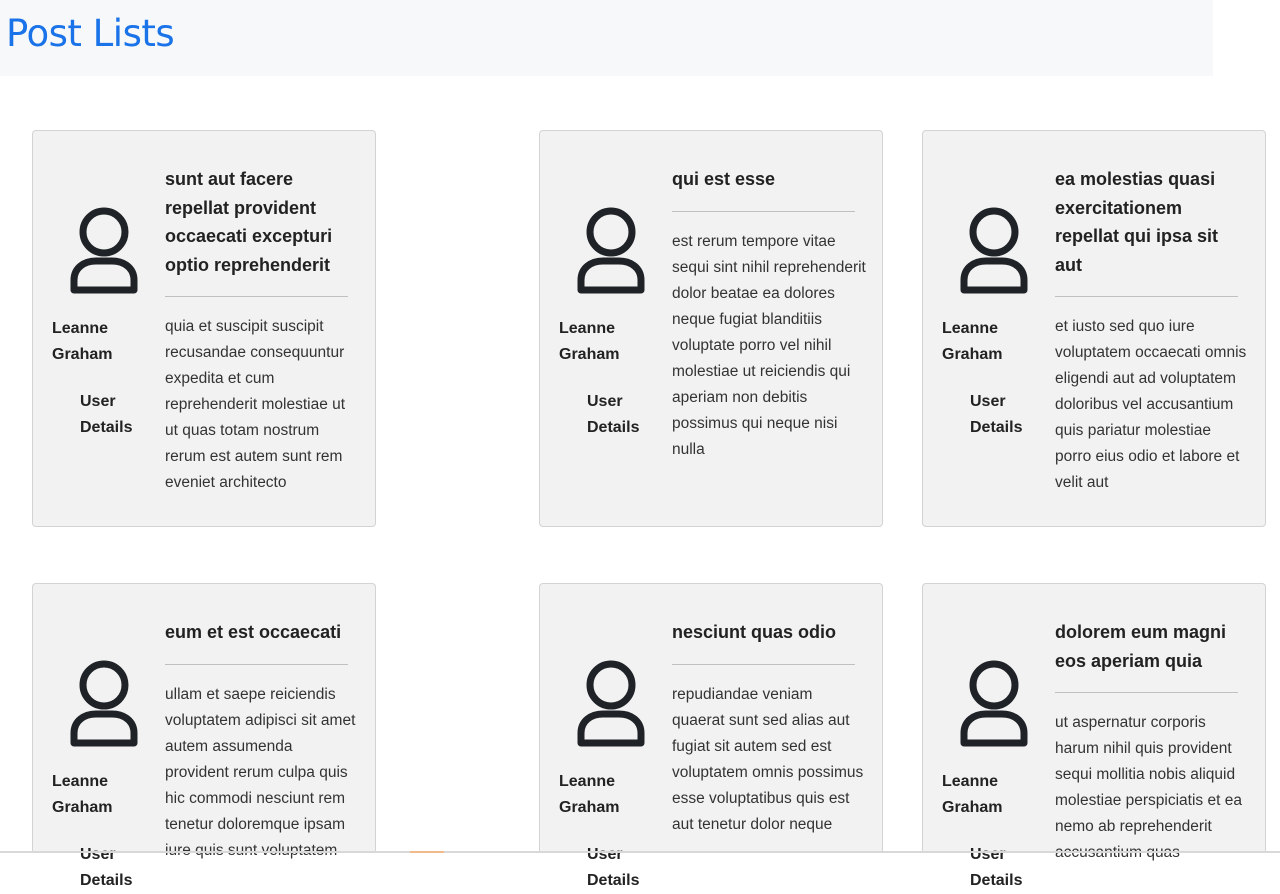 This screenshot has height=894, width=1280. I want to click on post-title: eum et est occaecati, so click(253, 632).